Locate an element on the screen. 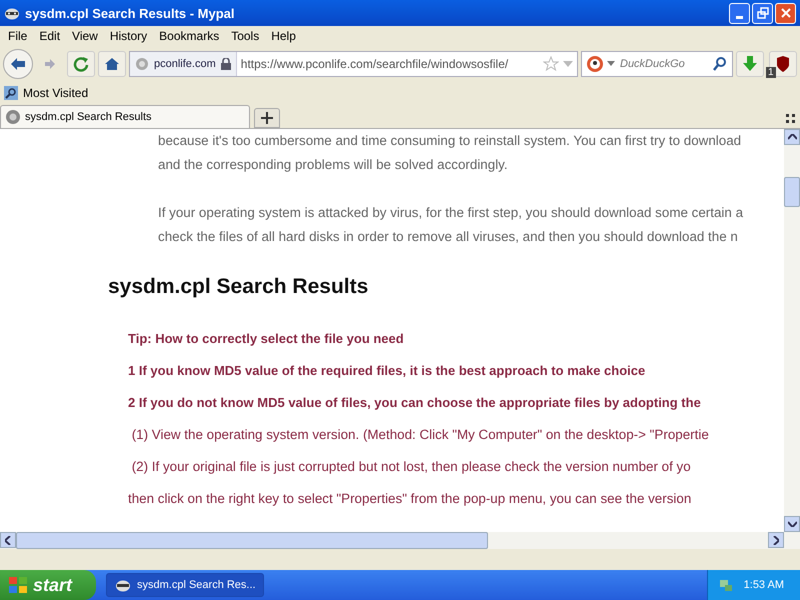 This screenshot has height=600, width=800. shield-icon is located at coordinates (783, 64).